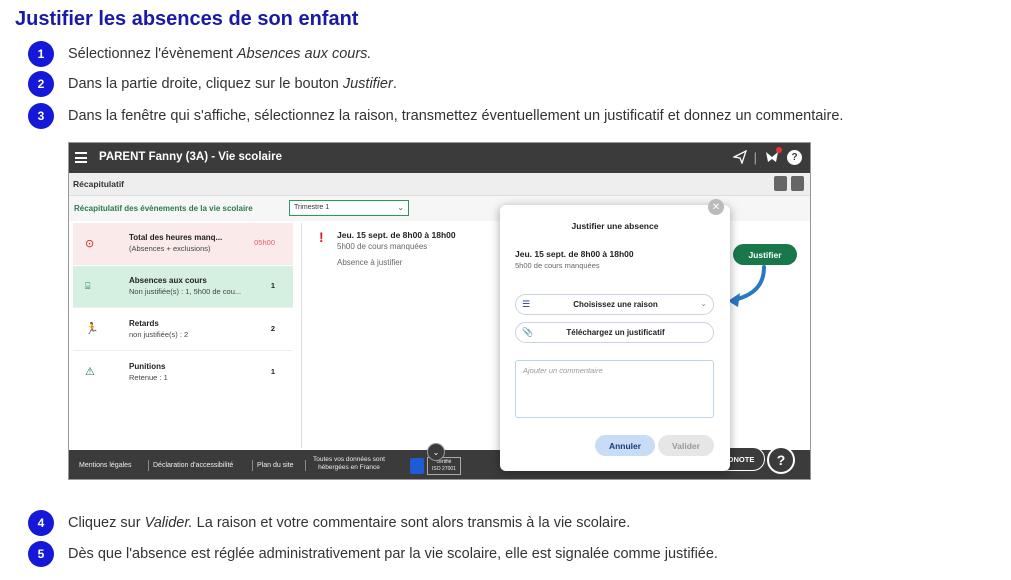  What do you see at coordinates (765, 254) in the screenshot?
I see `justifier-button: Justifier` at bounding box center [765, 254].